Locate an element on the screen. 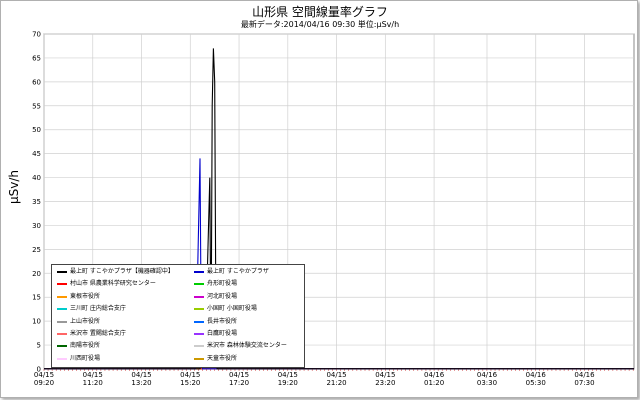 Image resolution: width=640 pixels, height=400 pixels. legend-label: 村山市 県農業科学研究センター is located at coordinates (113, 284).